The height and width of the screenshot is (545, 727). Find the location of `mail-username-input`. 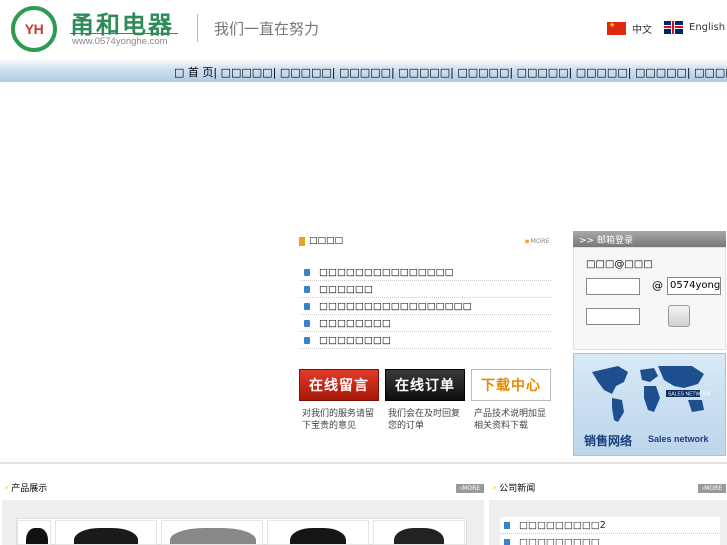

mail-username-input is located at coordinates (613, 286).